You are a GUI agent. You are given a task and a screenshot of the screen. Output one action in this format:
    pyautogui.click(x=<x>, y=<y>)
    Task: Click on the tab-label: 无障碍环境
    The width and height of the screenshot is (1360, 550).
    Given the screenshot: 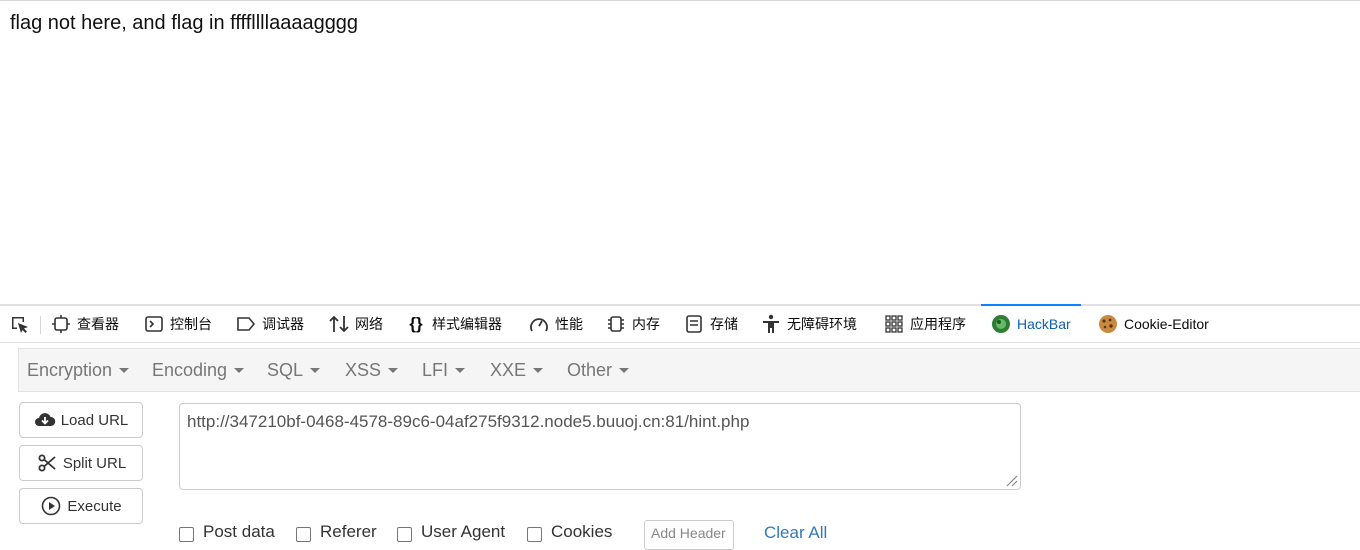 What is the action you would take?
    pyautogui.click(x=822, y=324)
    